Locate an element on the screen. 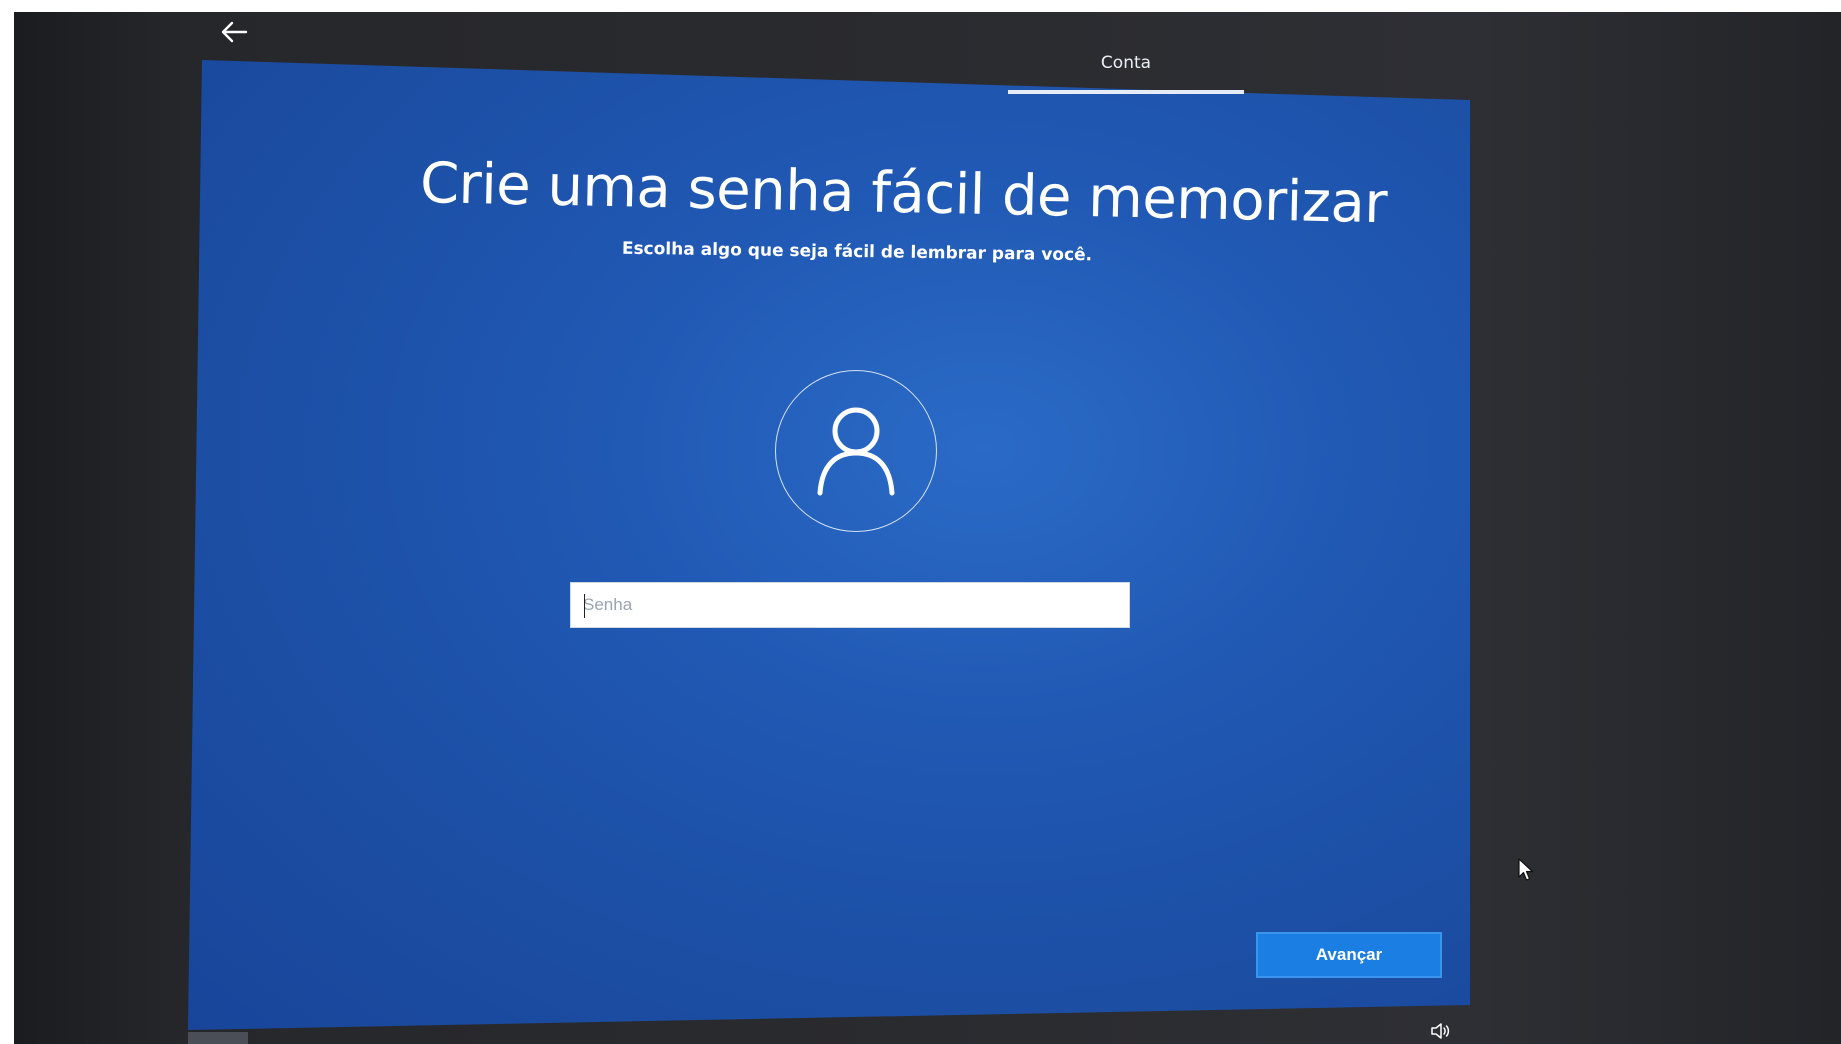 This screenshot has height=1044, width=1841. mouse-pointer-icon is located at coordinates (1526, 869).